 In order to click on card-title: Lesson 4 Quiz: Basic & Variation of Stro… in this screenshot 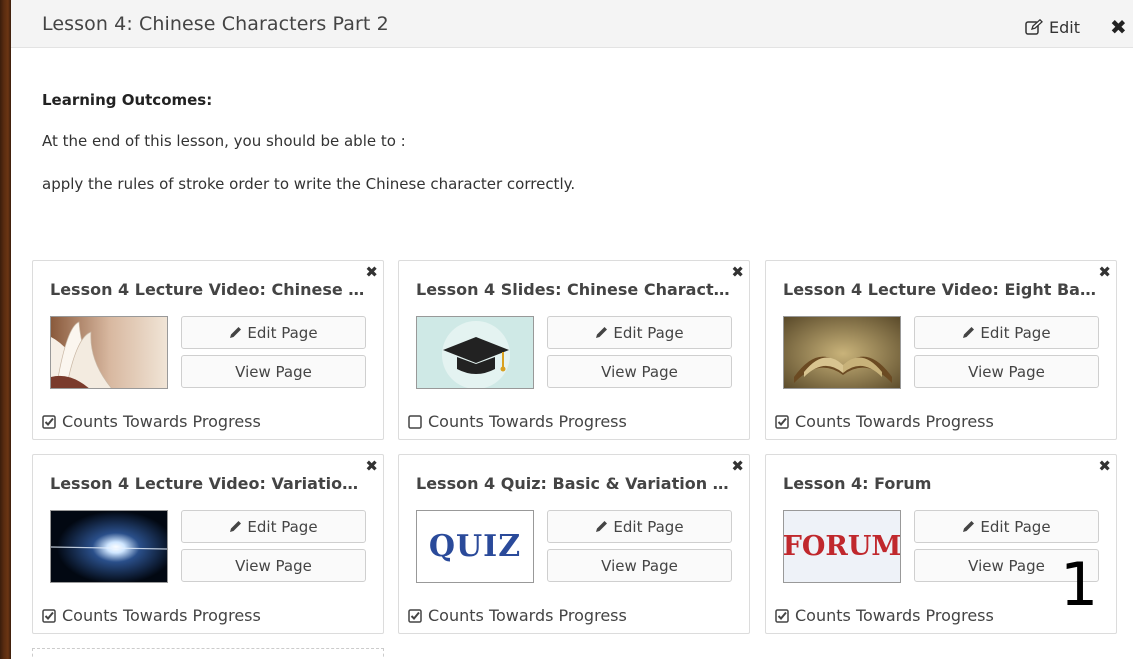, I will do `click(575, 483)`.